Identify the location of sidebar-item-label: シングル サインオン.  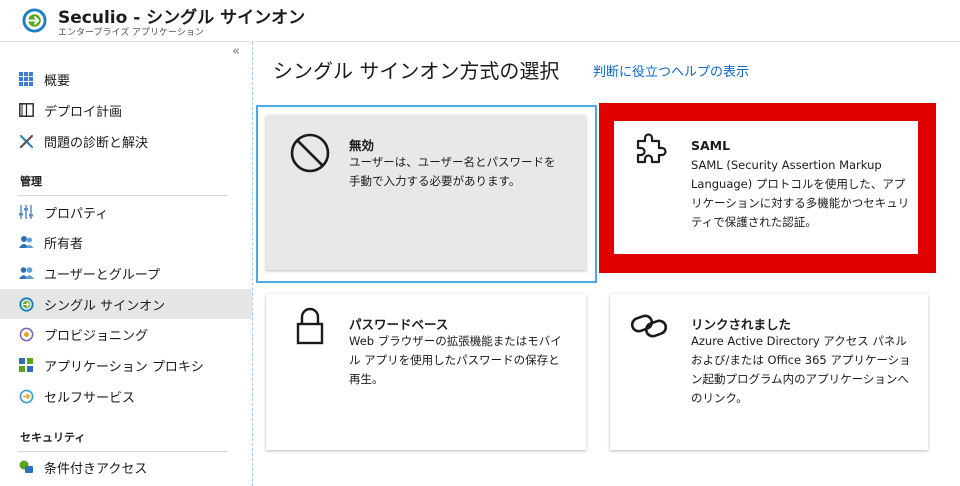
(105, 306).